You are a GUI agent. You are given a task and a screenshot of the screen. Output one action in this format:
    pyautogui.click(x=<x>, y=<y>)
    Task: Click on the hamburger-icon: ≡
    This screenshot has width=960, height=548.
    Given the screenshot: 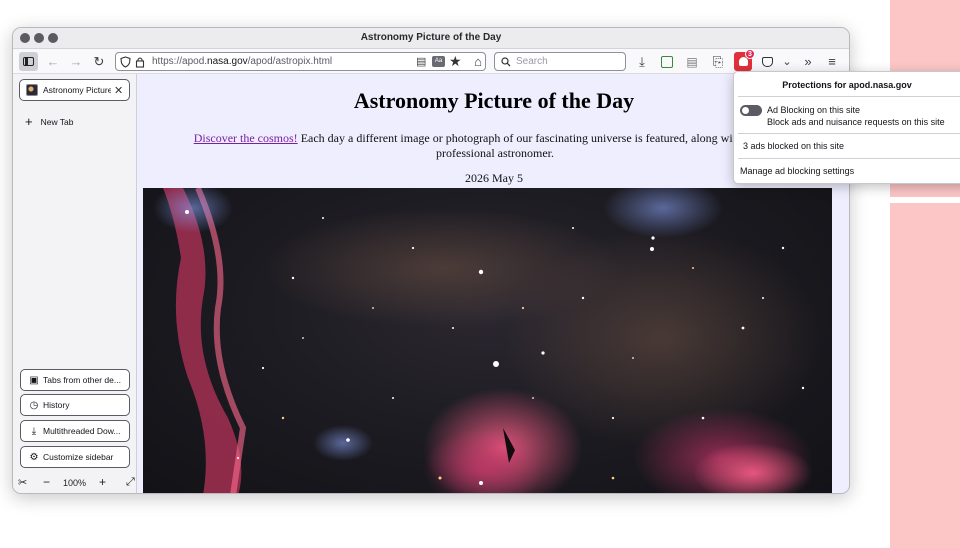 What is the action you would take?
    pyautogui.click(x=832, y=61)
    